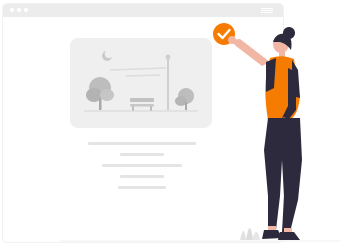 The image size is (347, 248). What do you see at coordinates (232, 40) in the screenshot?
I see `hand` at bounding box center [232, 40].